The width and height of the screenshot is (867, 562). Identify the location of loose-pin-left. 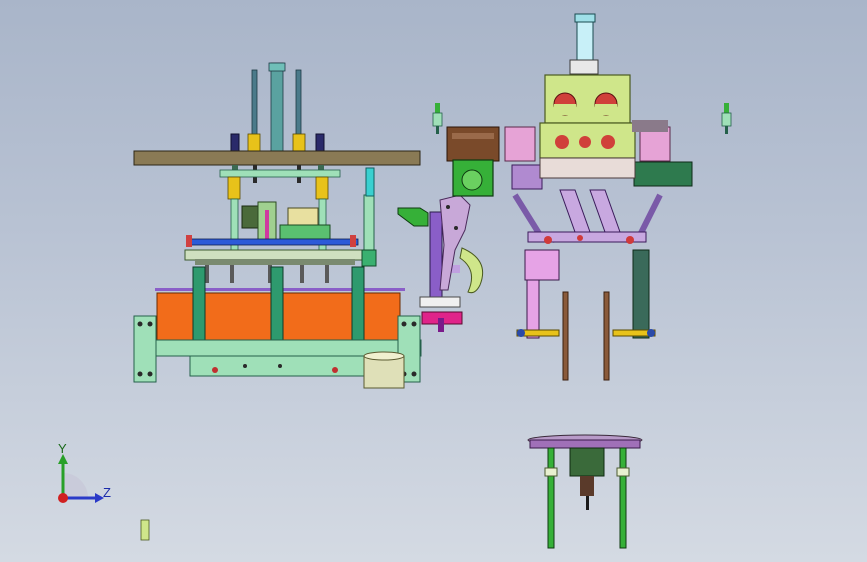
(437, 118).